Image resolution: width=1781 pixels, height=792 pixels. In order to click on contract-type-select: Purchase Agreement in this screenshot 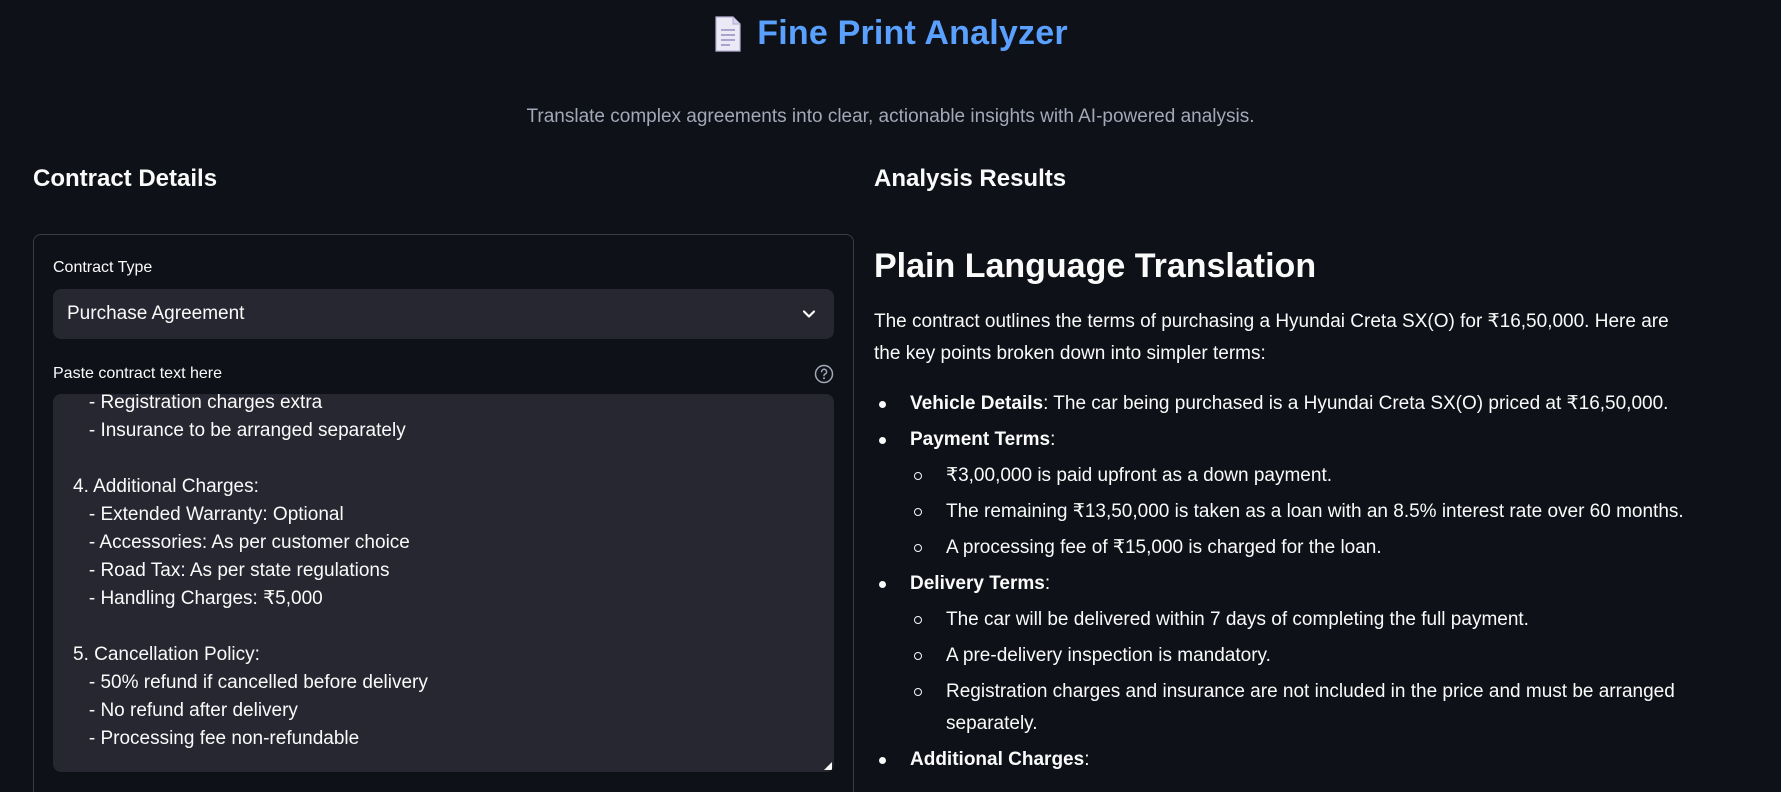, I will do `click(443, 314)`.